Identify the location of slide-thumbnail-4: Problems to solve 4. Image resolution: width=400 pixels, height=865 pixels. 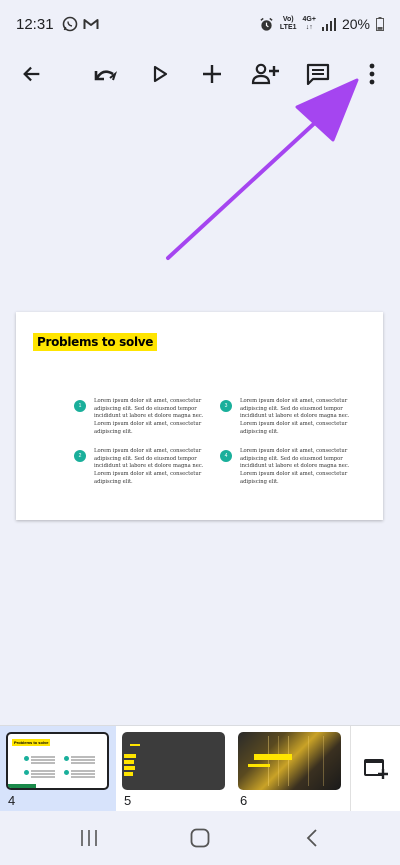
(58, 769).